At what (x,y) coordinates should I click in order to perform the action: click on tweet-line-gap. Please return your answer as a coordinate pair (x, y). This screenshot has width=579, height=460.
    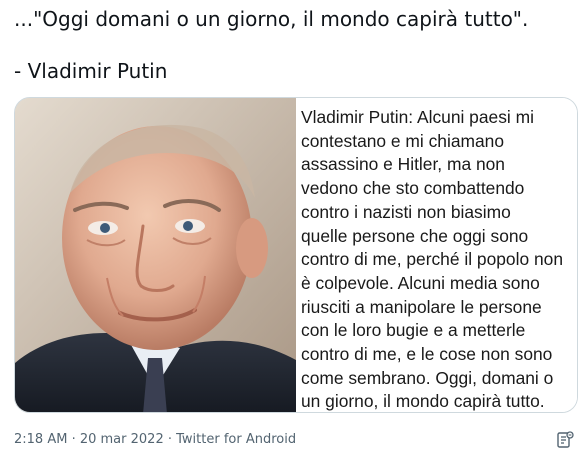
    Looking at the image, I should click on (291, 45).